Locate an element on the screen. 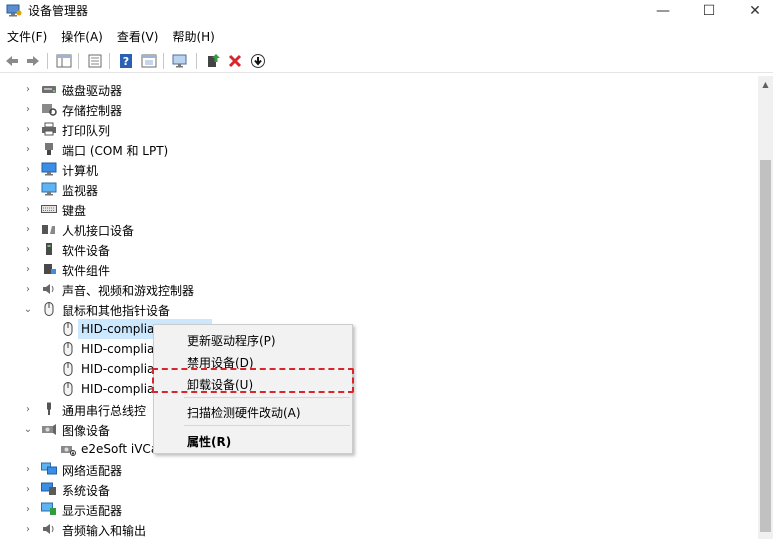 The height and width of the screenshot is (539, 773). network-icon is located at coordinates (49, 469).